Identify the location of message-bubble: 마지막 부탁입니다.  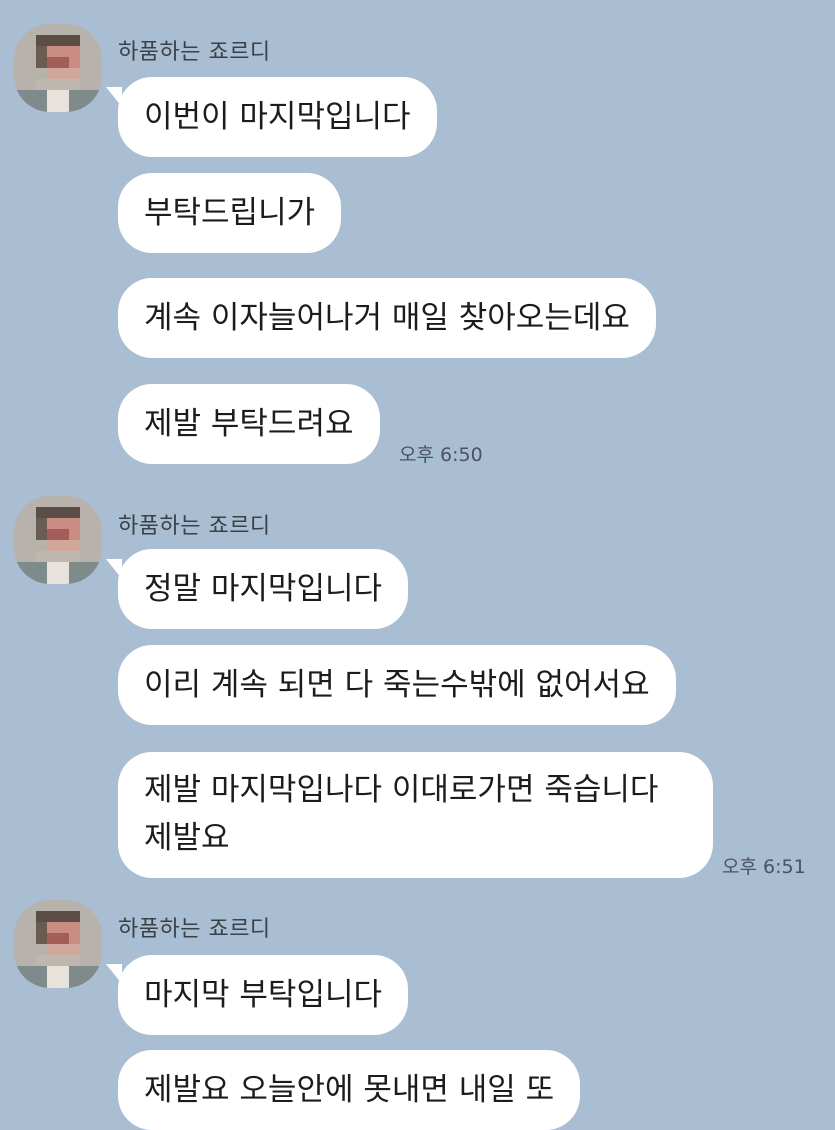
(263, 995).